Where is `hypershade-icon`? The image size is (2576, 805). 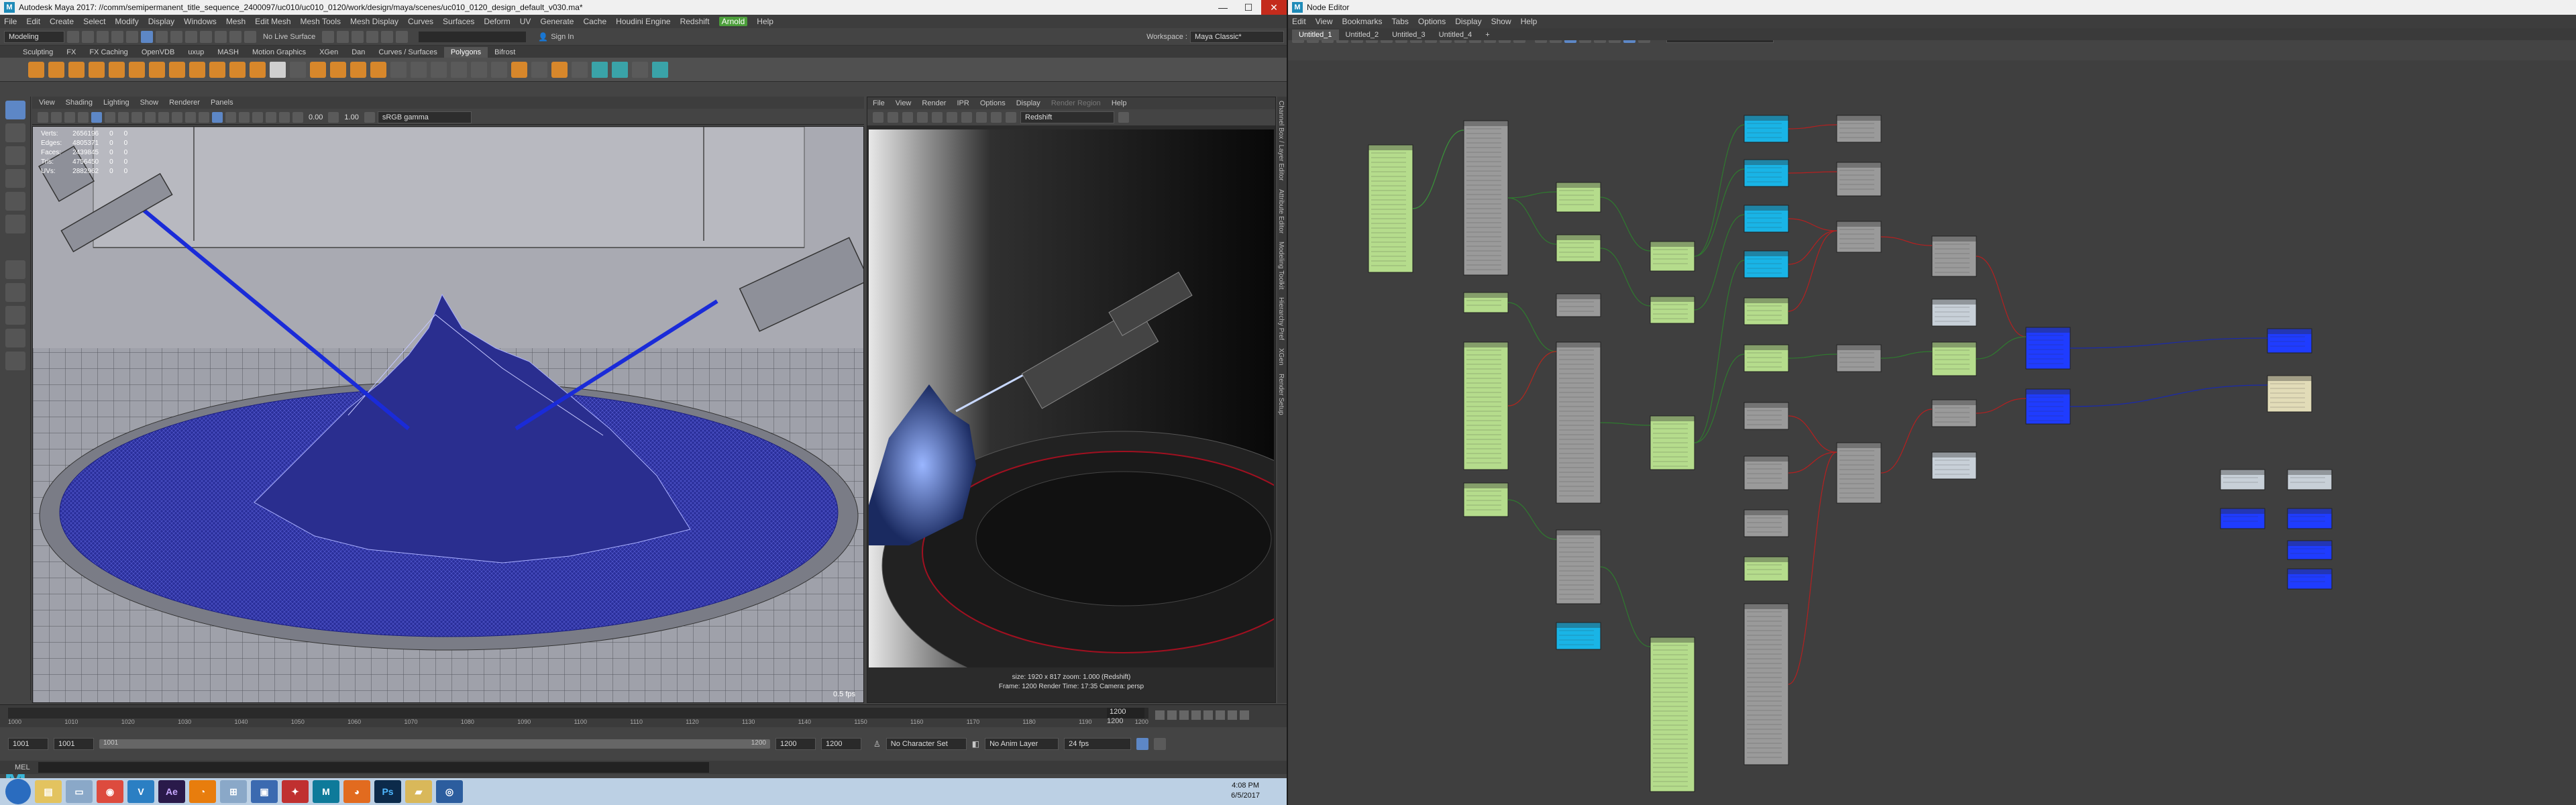
hypershade-icon is located at coordinates (372, 36).